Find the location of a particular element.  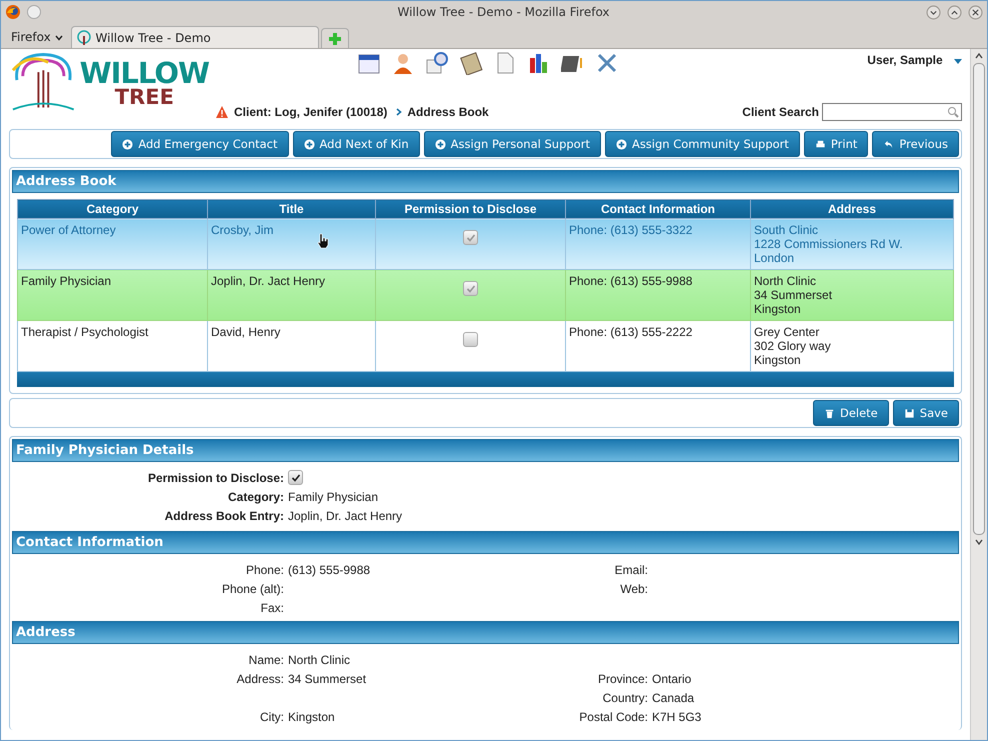

address-line: Grey Center is located at coordinates (787, 332).